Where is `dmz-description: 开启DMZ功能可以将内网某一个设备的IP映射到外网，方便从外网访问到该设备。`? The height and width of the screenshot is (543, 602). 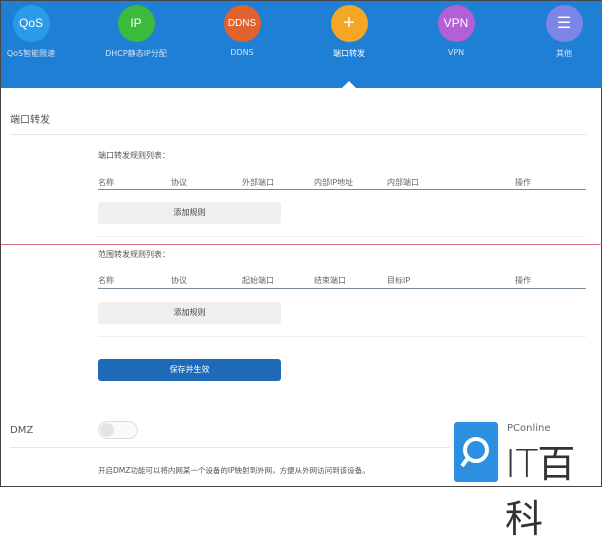
dmz-description: 开启DMZ功能可以将内网某一个设备的IP映射到外网，方便从外网访问到该设备。 is located at coordinates (234, 470).